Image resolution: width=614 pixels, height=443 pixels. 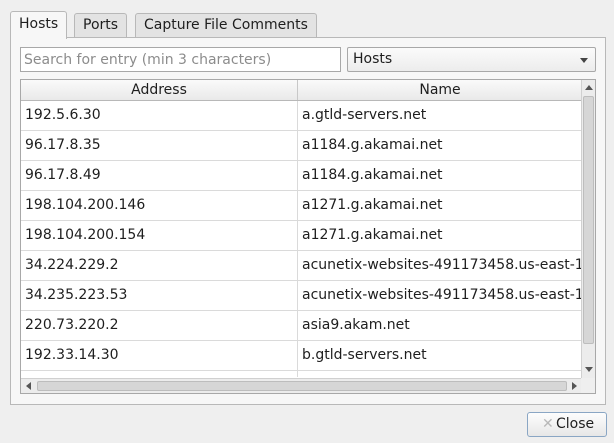 I want to click on table-row: 192.33.14.30 b.gtld-servers.net, so click(x=301, y=356).